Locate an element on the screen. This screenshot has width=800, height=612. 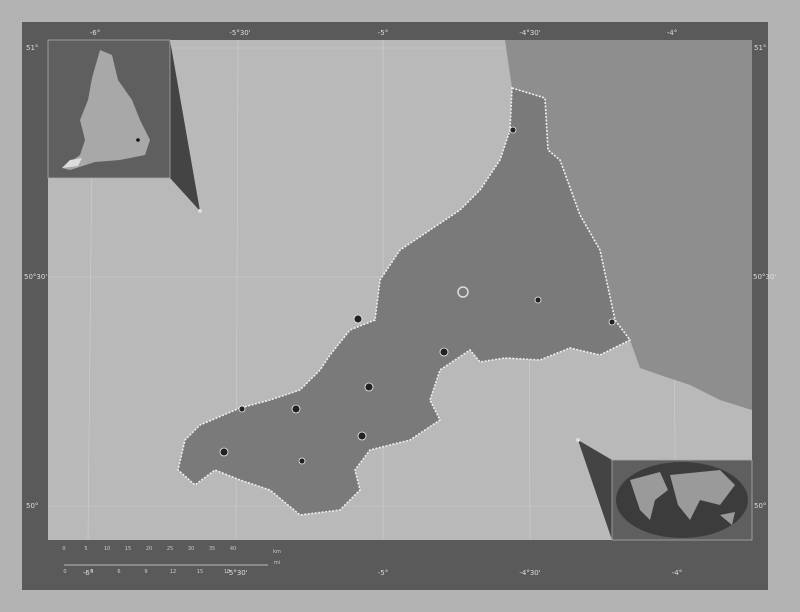
scale-km-label: 40 is located at coordinates (233, 549).